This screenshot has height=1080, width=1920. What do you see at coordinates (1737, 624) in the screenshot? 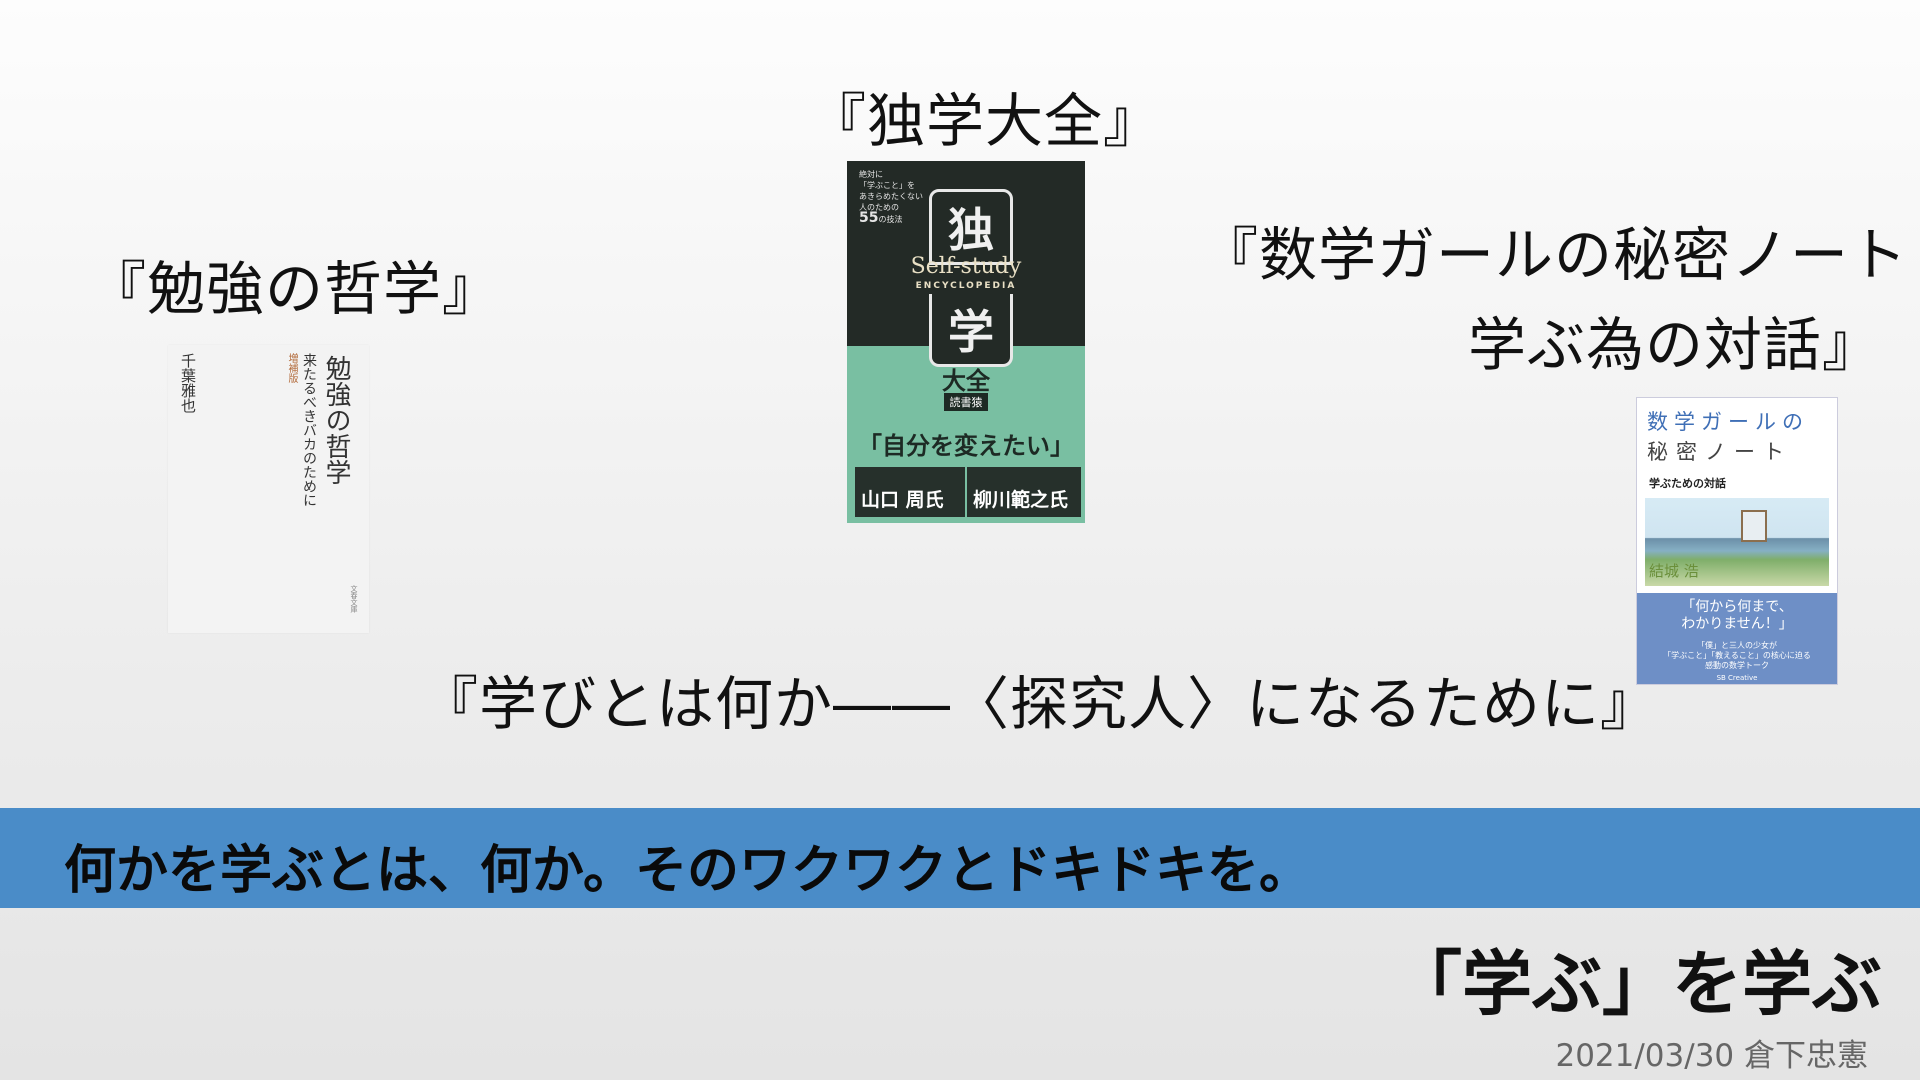
I see `cover-quote-line2: わかりません！」` at bounding box center [1737, 624].